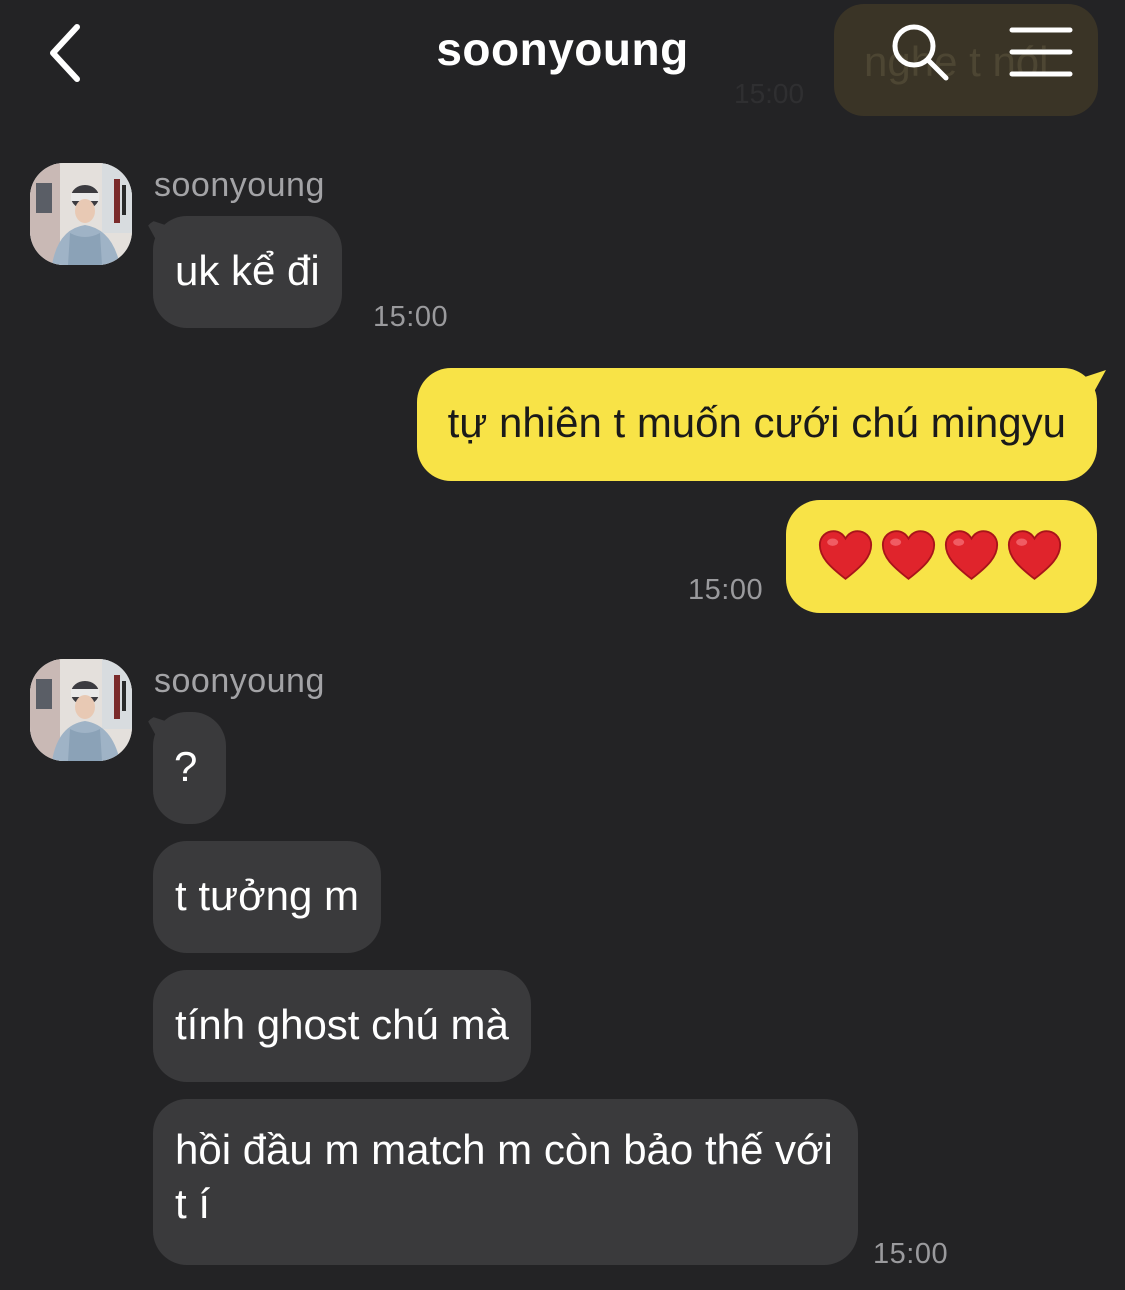 This screenshot has height=1290, width=1125. I want to click on message-text: hồi đầu m match m còn bảo thế với t í, so click(504, 1176).